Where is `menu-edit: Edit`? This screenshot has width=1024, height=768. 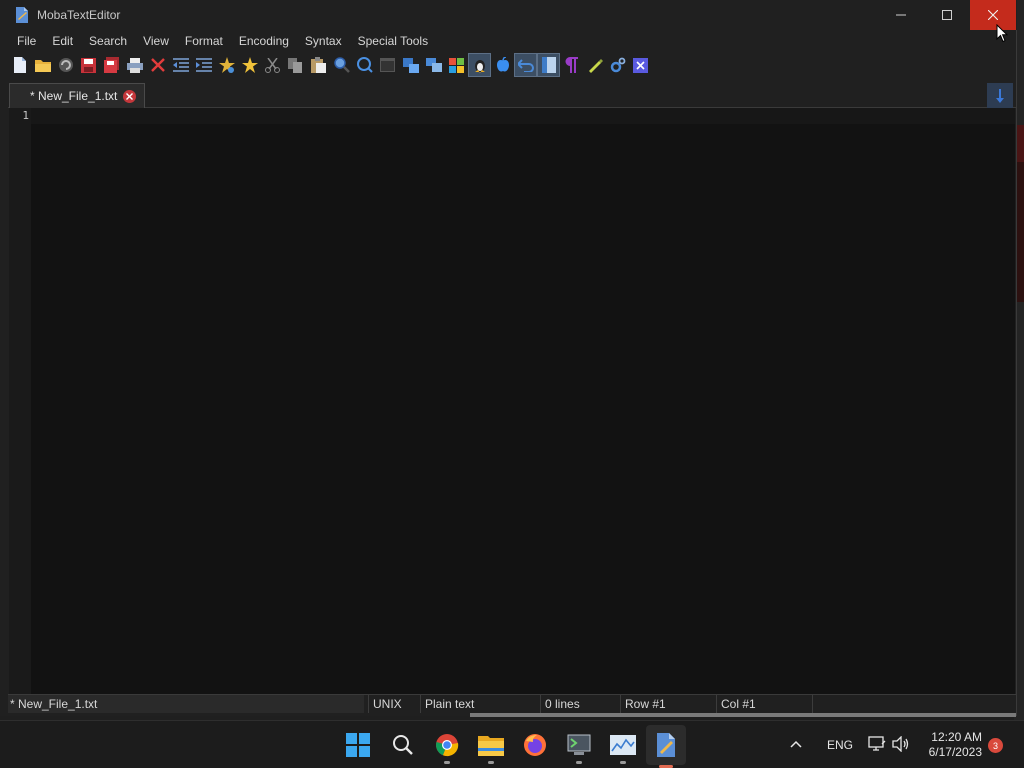 menu-edit: Edit is located at coordinates (62, 41).